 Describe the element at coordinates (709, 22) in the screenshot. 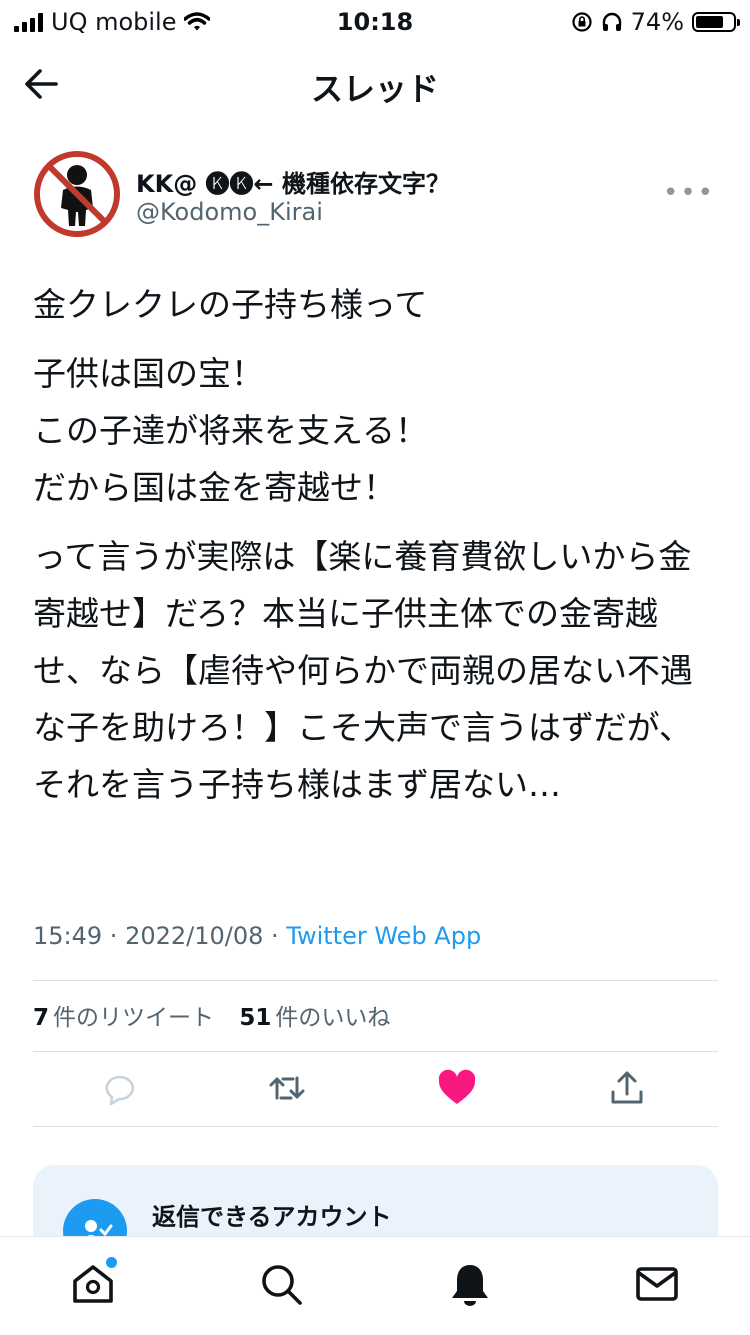

I see `battery-level` at that location.